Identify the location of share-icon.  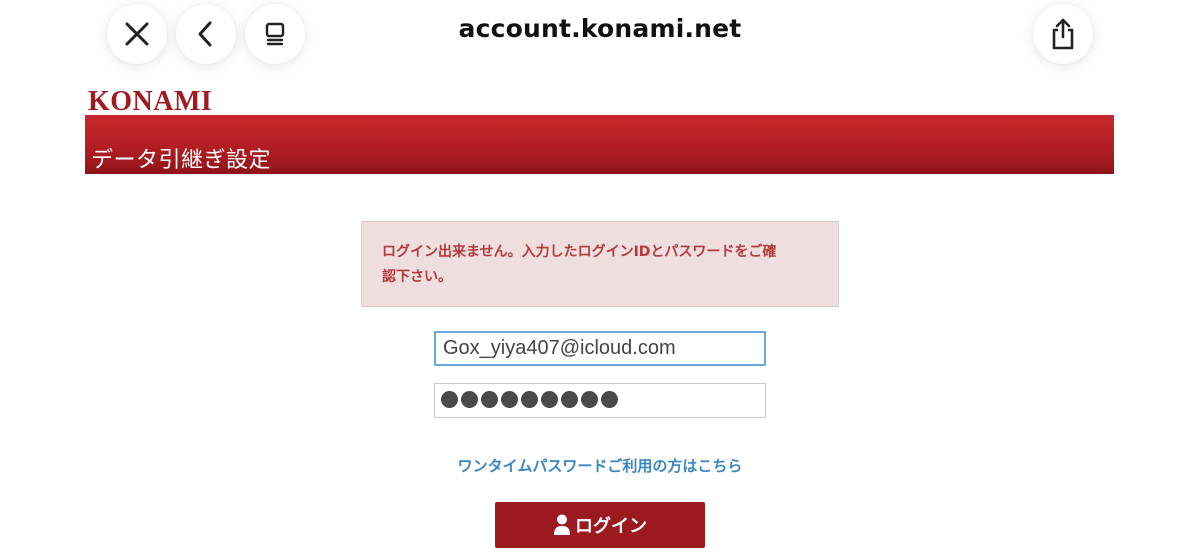
(1063, 34).